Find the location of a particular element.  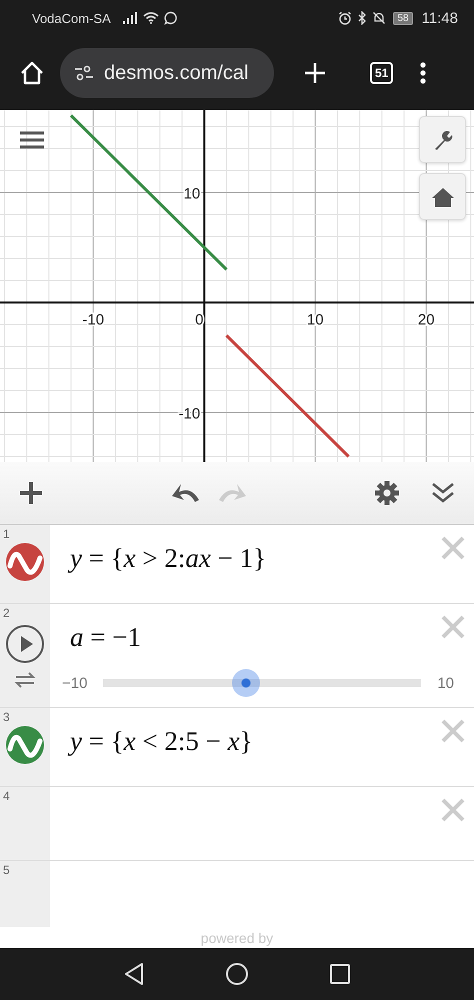

row-number: 1 is located at coordinates (6, 534).